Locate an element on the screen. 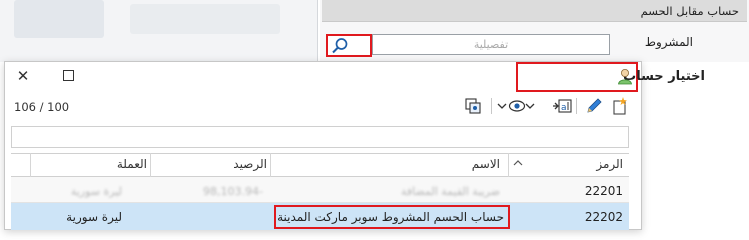 Image resolution: width=749 pixels, height=240 pixels. user-account-icon is located at coordinates (625, 77).